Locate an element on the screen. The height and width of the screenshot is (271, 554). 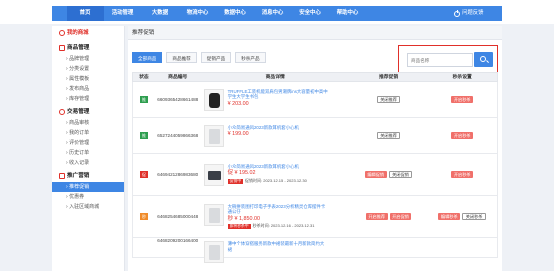
status-cell: 促 is located at coordinates (144, 174).